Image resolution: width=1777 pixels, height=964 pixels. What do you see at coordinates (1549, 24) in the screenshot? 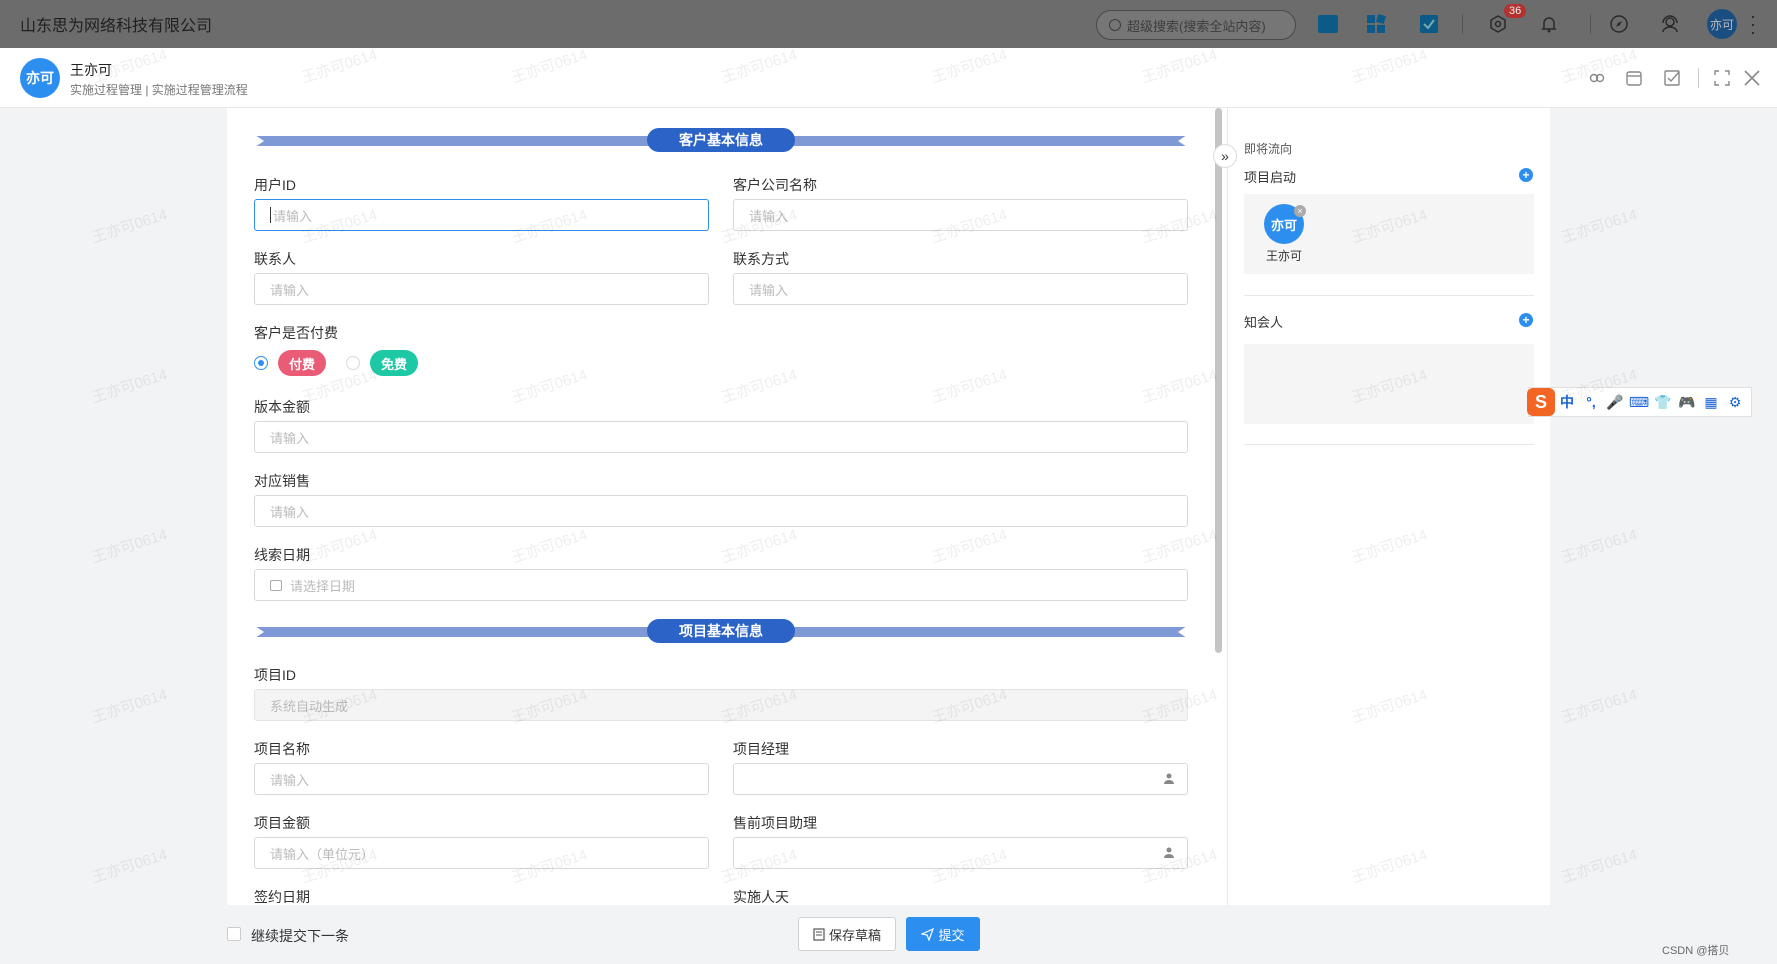
I see `bell-icon` at bounding box center [1549, 24].